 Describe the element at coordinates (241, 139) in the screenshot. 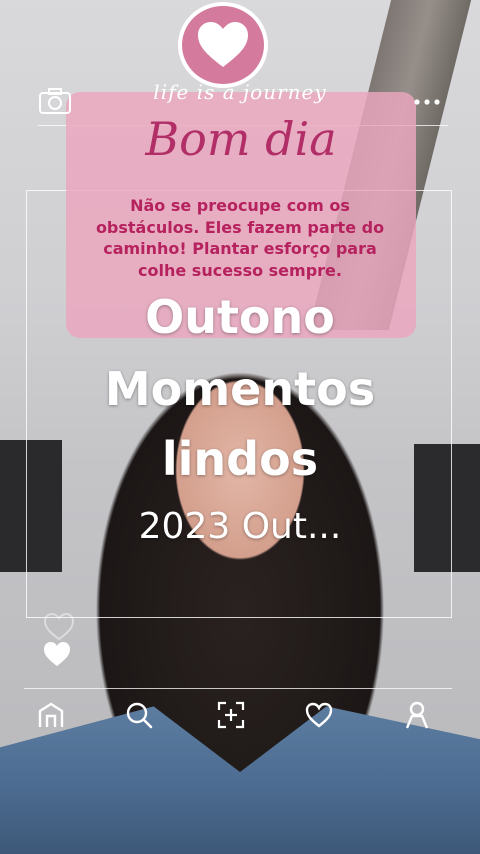

I see `greeting-title: Bom dia` at that location.